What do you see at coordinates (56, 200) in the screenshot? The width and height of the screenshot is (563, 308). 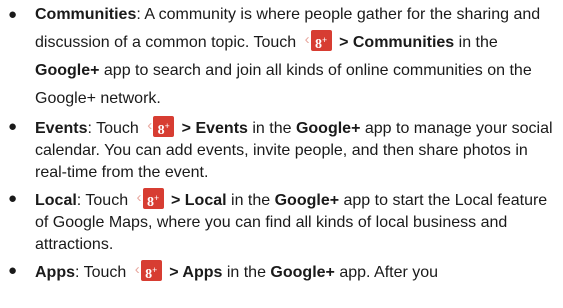 I see `term: Local` at bounding box center [56, 200].